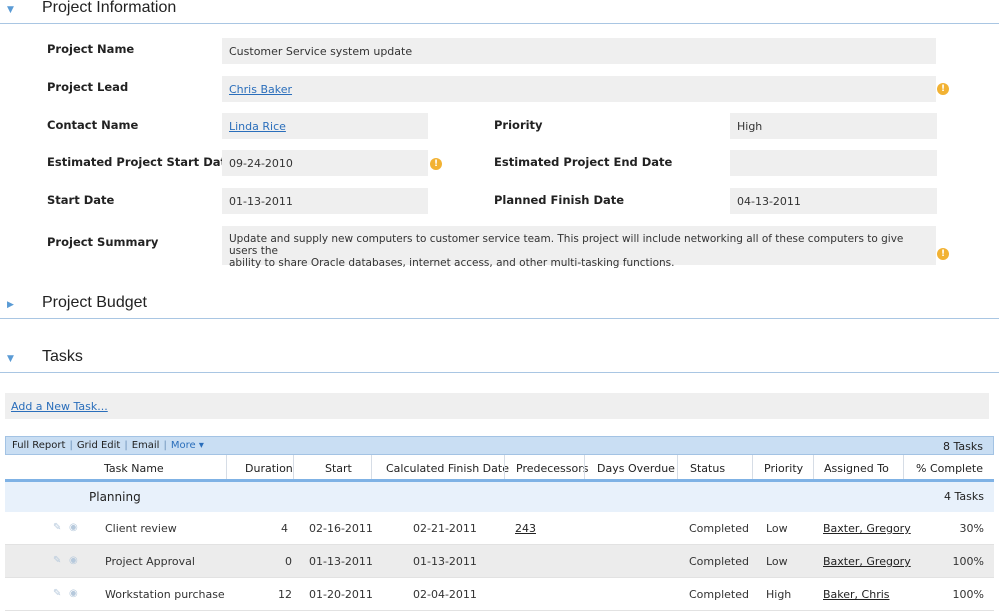 The width and height of the screenshot is (999, 615). Describe the element at coordinates (341, 528) in the screenshot. I see `start: 02-16-2011` at that location.